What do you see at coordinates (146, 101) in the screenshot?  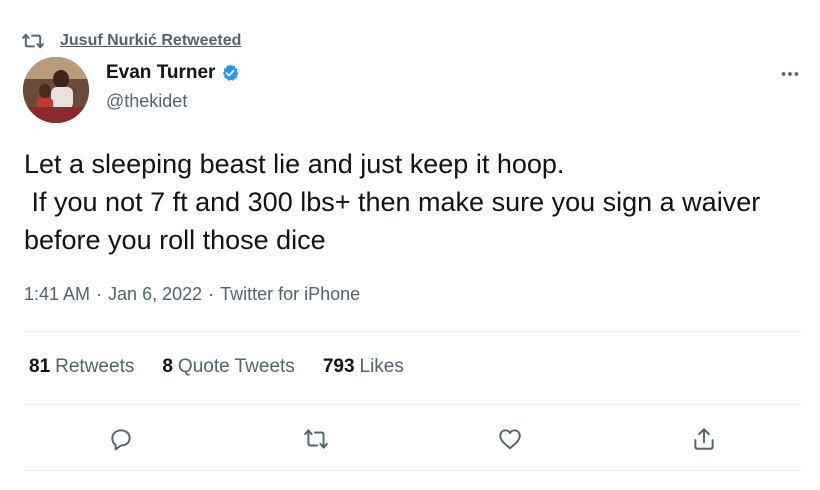 I see `author-handle: @thekidet` at bounding box center [146, 101].